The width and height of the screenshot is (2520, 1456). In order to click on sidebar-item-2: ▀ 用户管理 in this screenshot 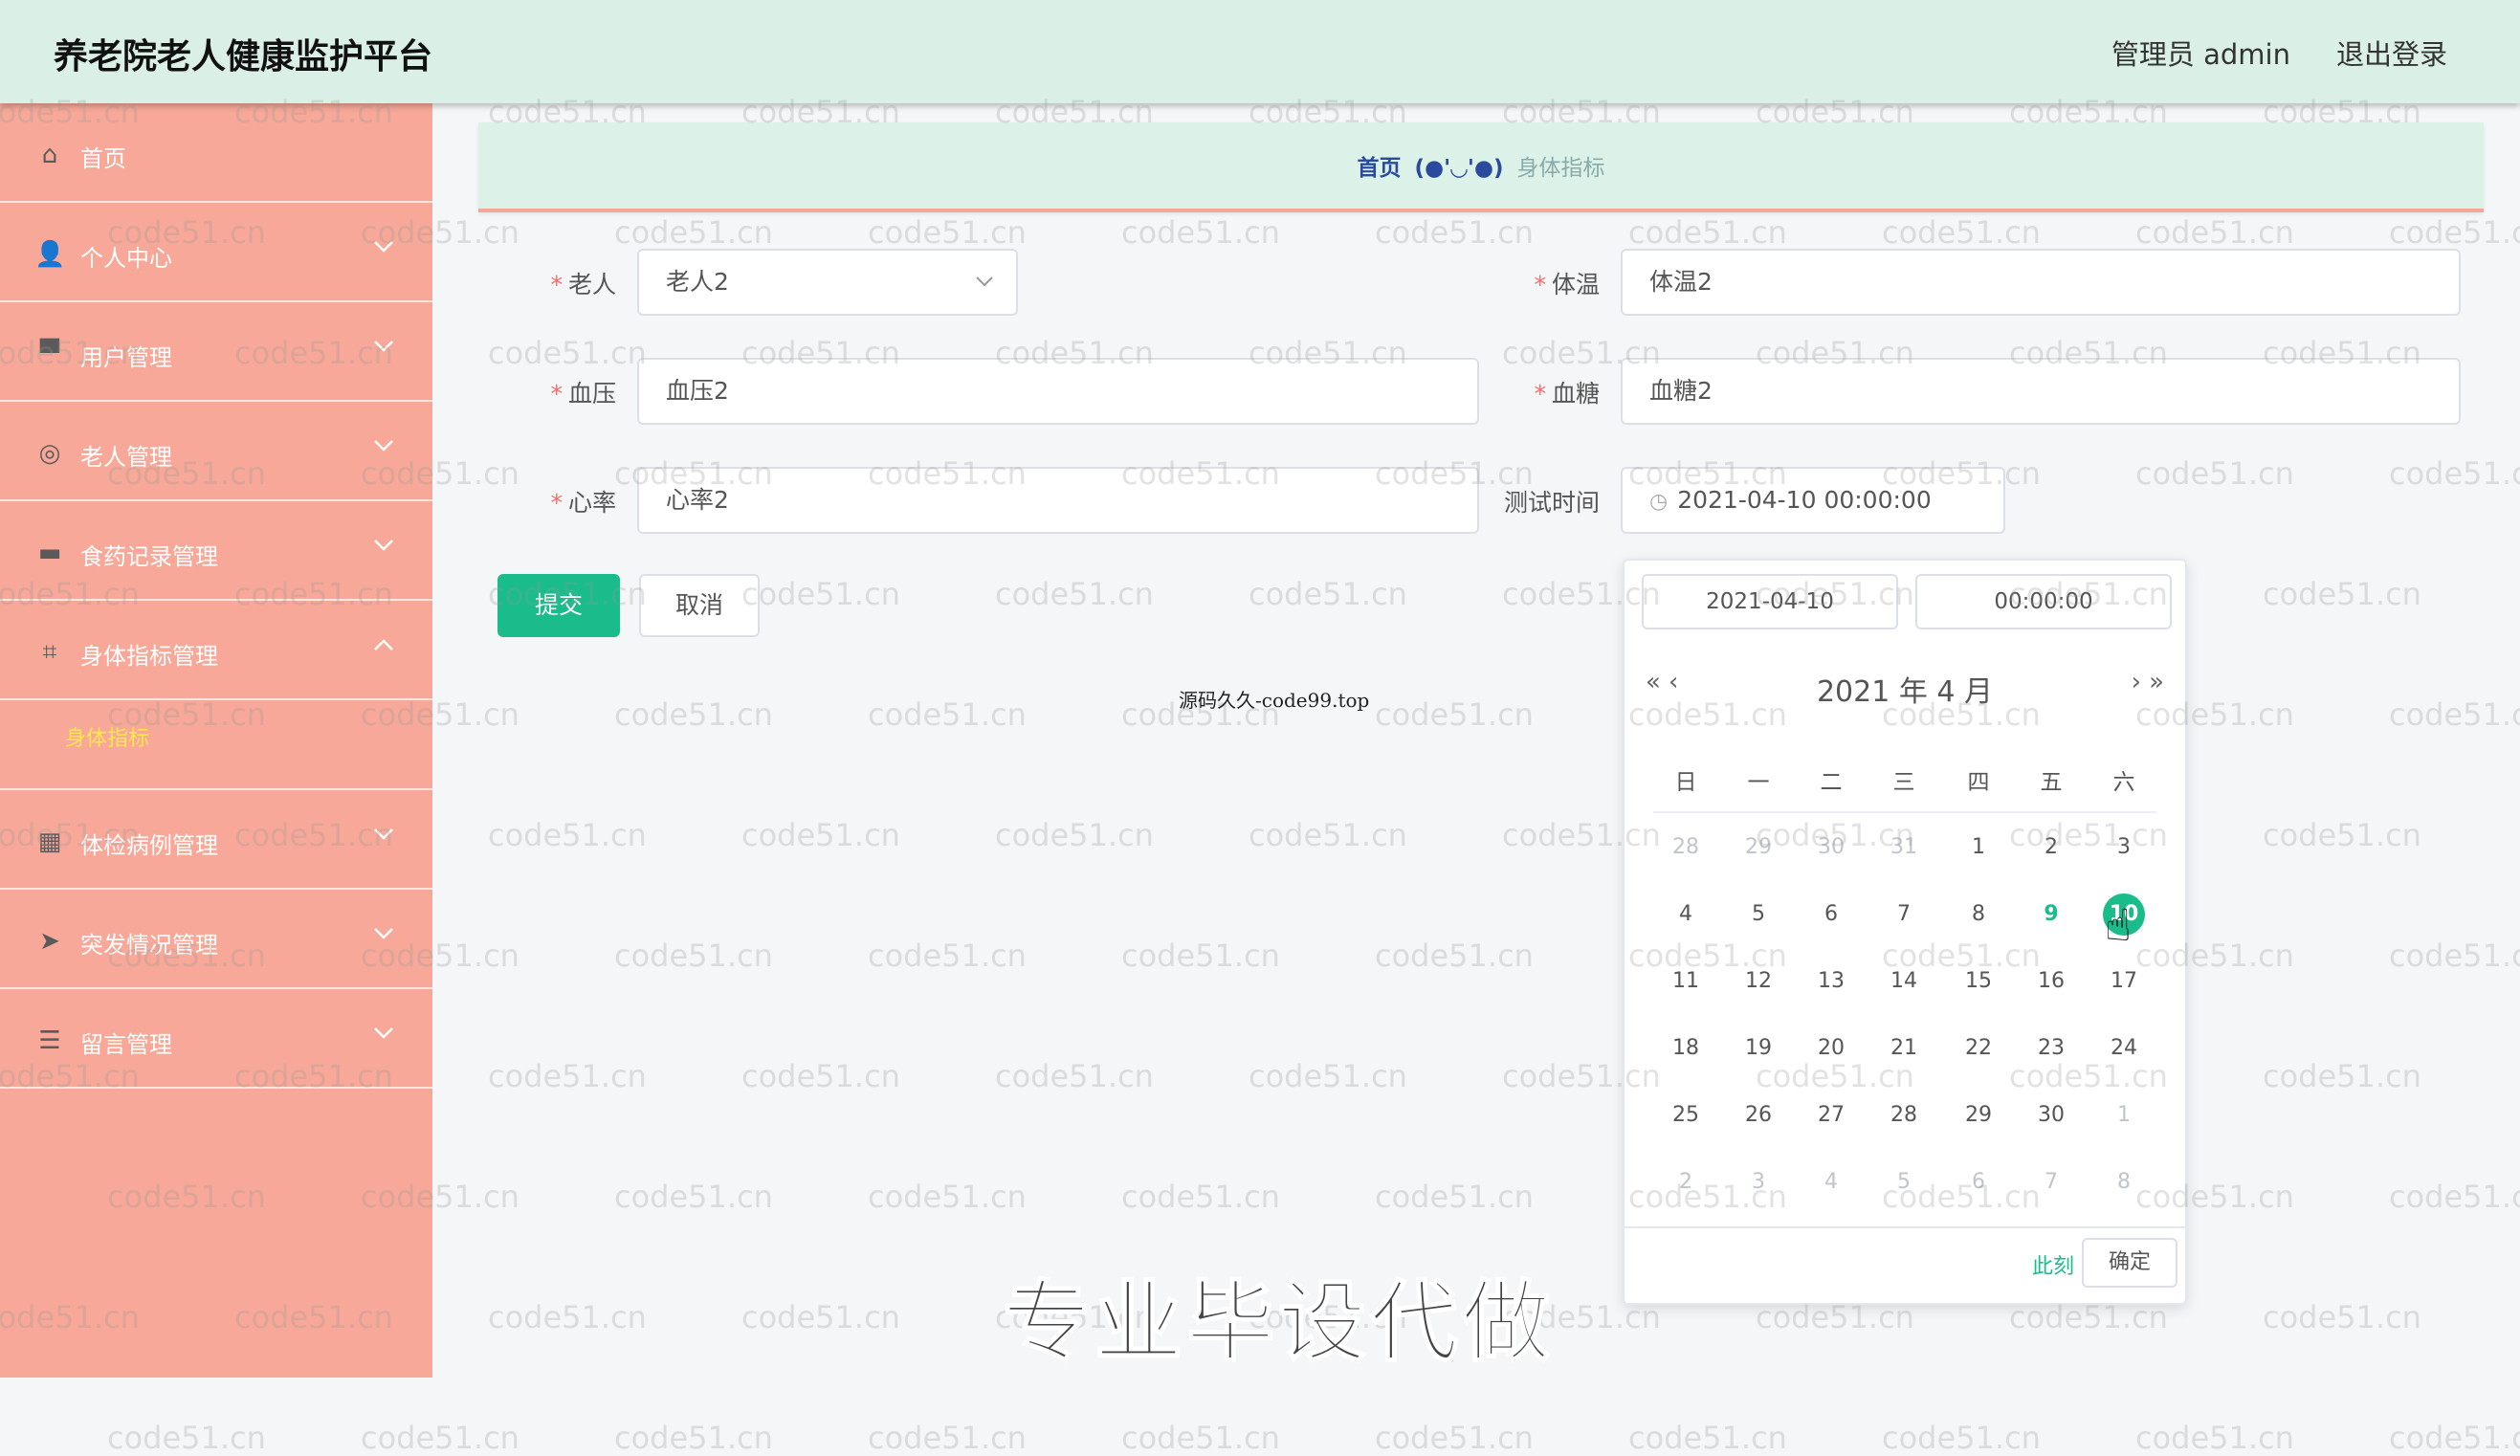, I will do `click(216, 352)`.